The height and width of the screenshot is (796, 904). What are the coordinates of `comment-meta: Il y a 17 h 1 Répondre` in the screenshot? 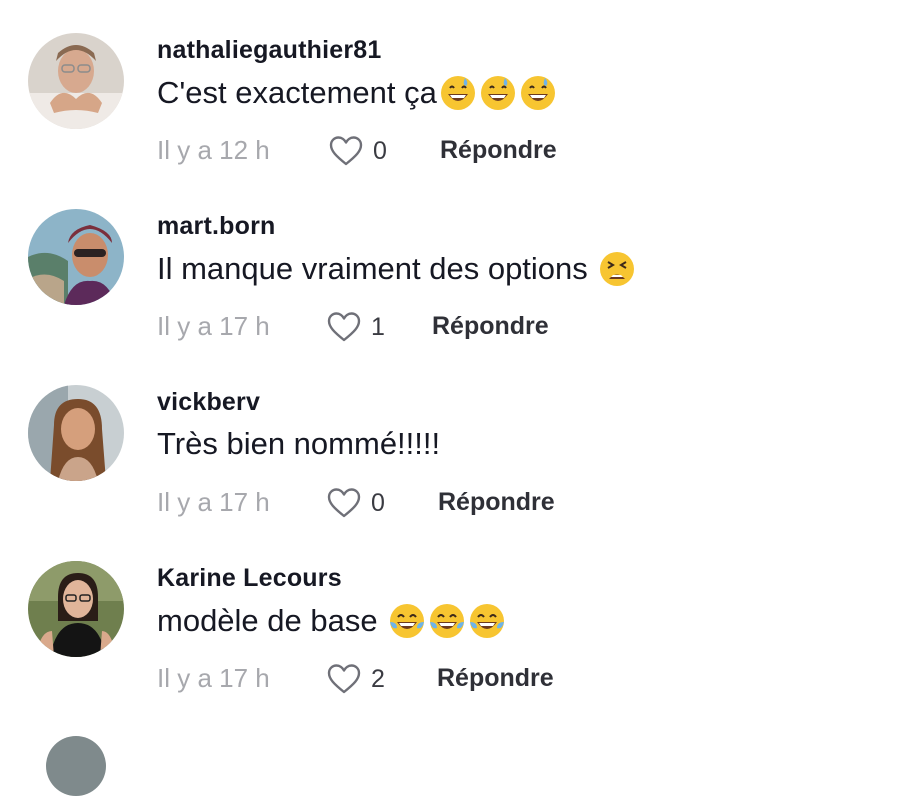 It's located at (507, 327).